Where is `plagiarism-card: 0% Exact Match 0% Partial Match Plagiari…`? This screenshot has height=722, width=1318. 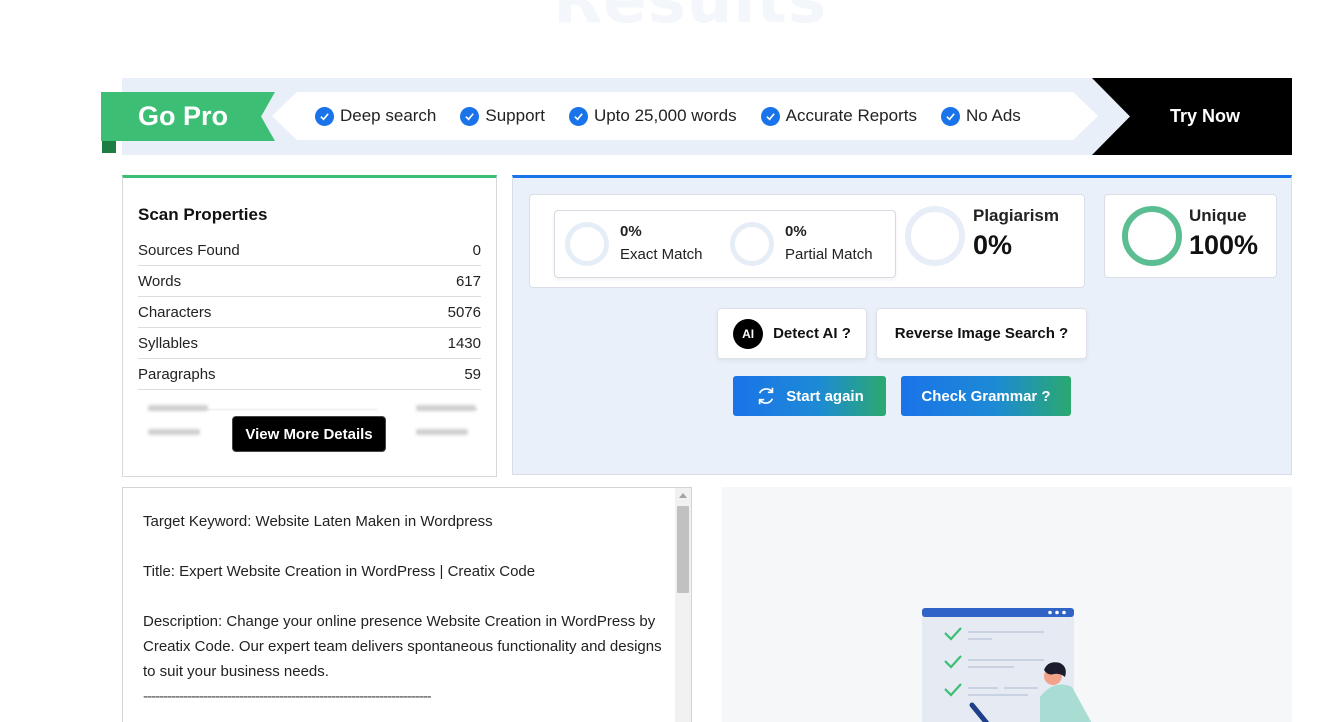 plagiarism-card: 0% Exact Match 0% Partial Match Plagiari… is located at coordinates (807, 241).